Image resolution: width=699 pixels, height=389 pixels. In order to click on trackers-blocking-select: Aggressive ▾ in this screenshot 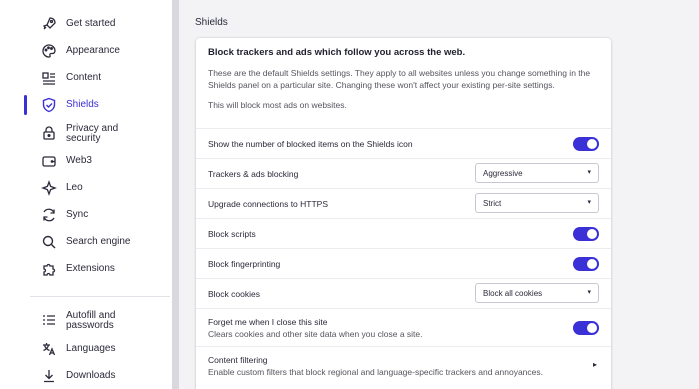, I will do `click(537, 173)`.